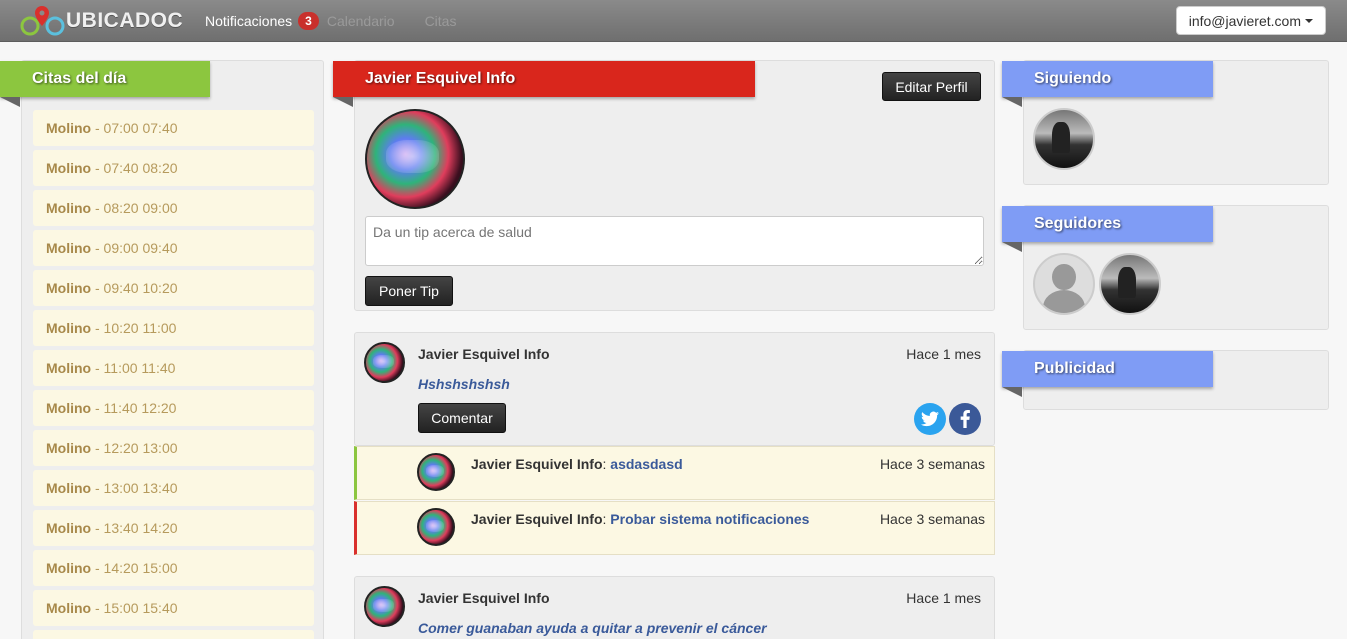 This screenshot has height=639, width=1347. I want to click on citas-title: Citas del día, so click(79, 78).